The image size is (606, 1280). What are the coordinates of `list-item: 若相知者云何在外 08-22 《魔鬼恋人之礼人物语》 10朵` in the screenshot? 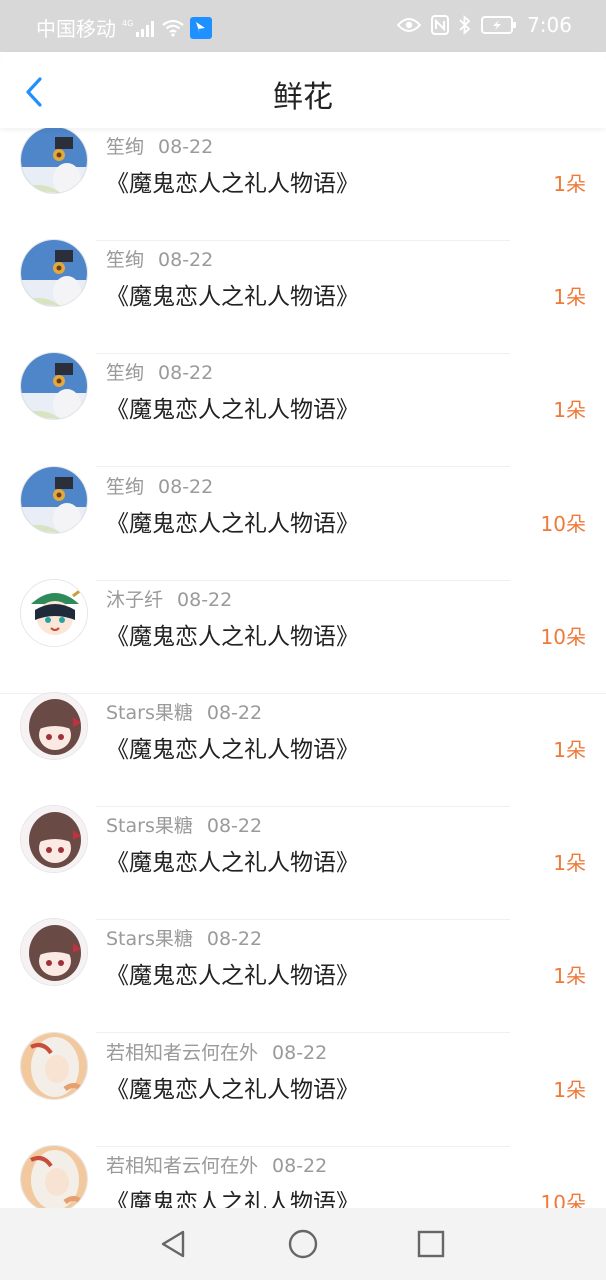 It's located at (303, 1176).